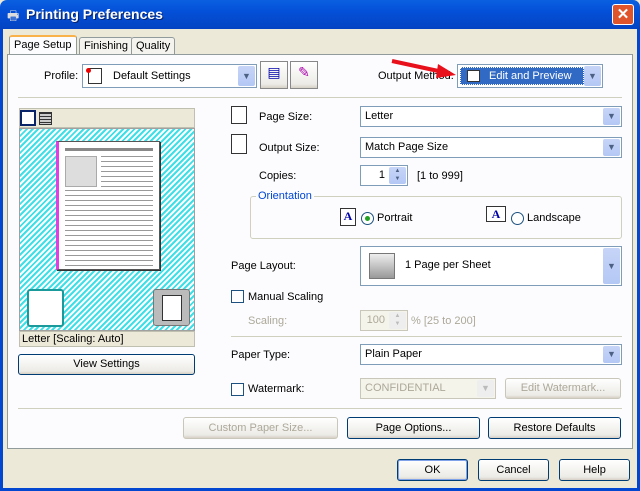  Describe the element at coordinates (106, 46) in the screenshot. I see `tab-finishing: Finishing` at that location.